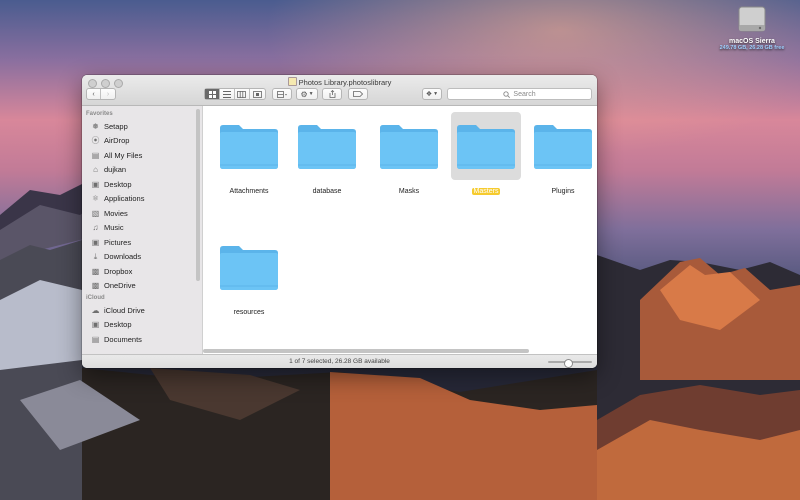 Image resolution: width=800 pixels, height=500 pixels. I want to click on sidebar-item-downloads: ⤓ Downloads, so click(142, 257).